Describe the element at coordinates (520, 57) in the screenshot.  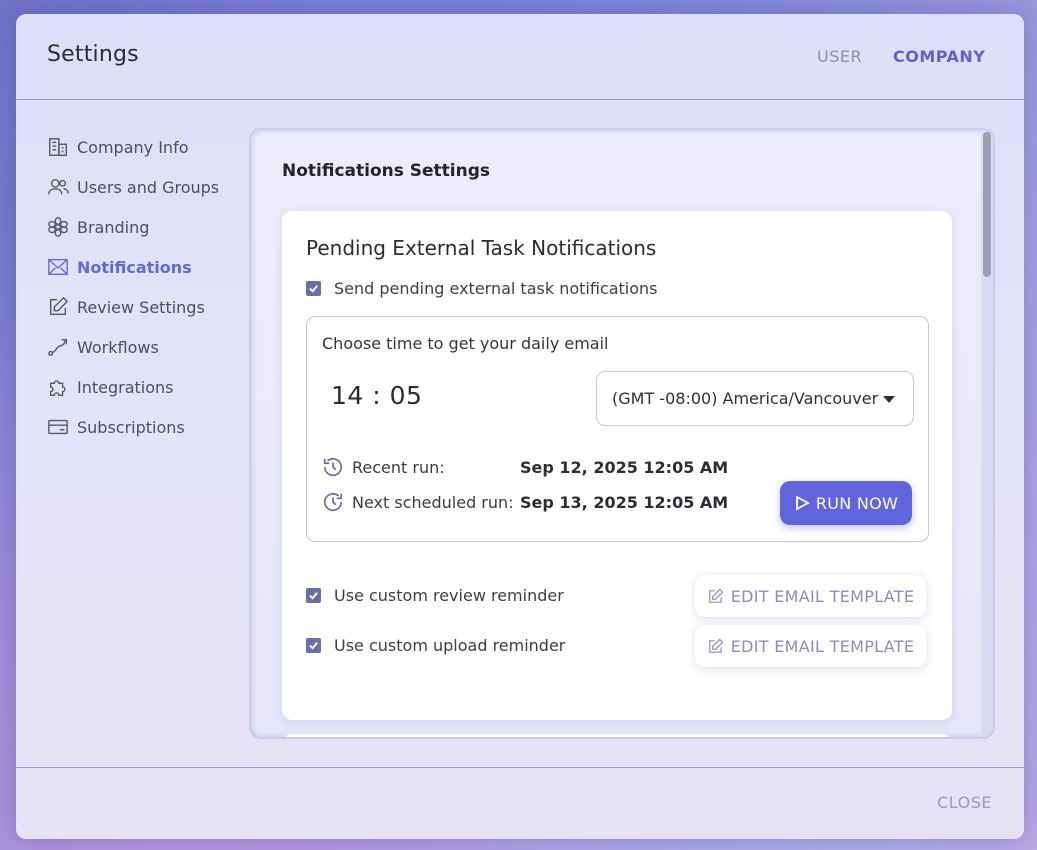
I see `dialog-header: Settings USER COMPANY` at that location.